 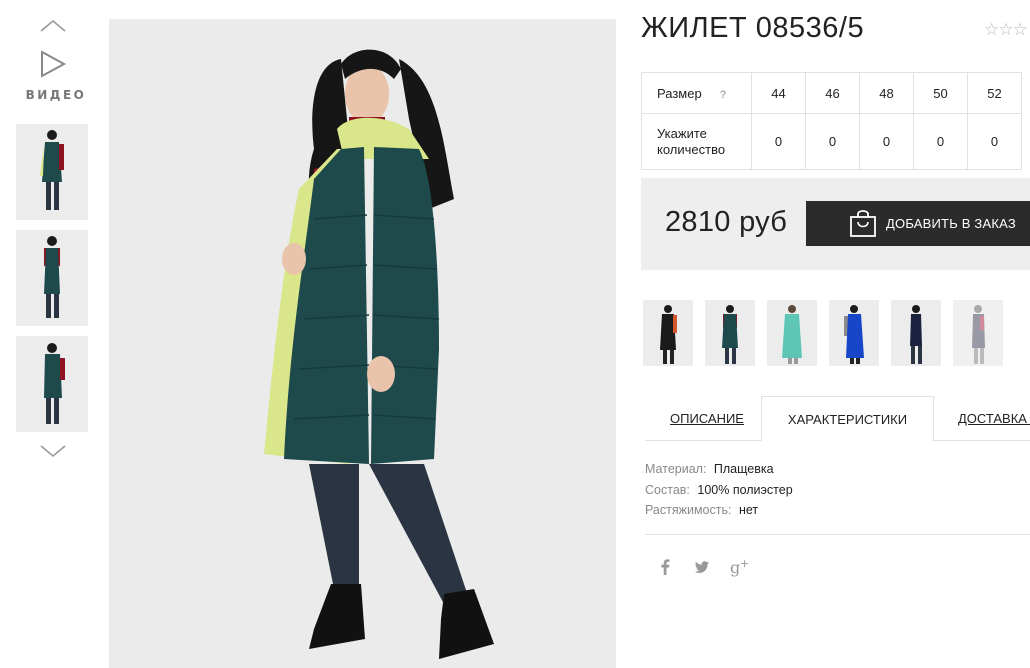 What do you see at coordinates (753, 28) in the screenshot?
I see `product-title: ЖИЛЕТ 08536/5` at bounding box center [753, 28].